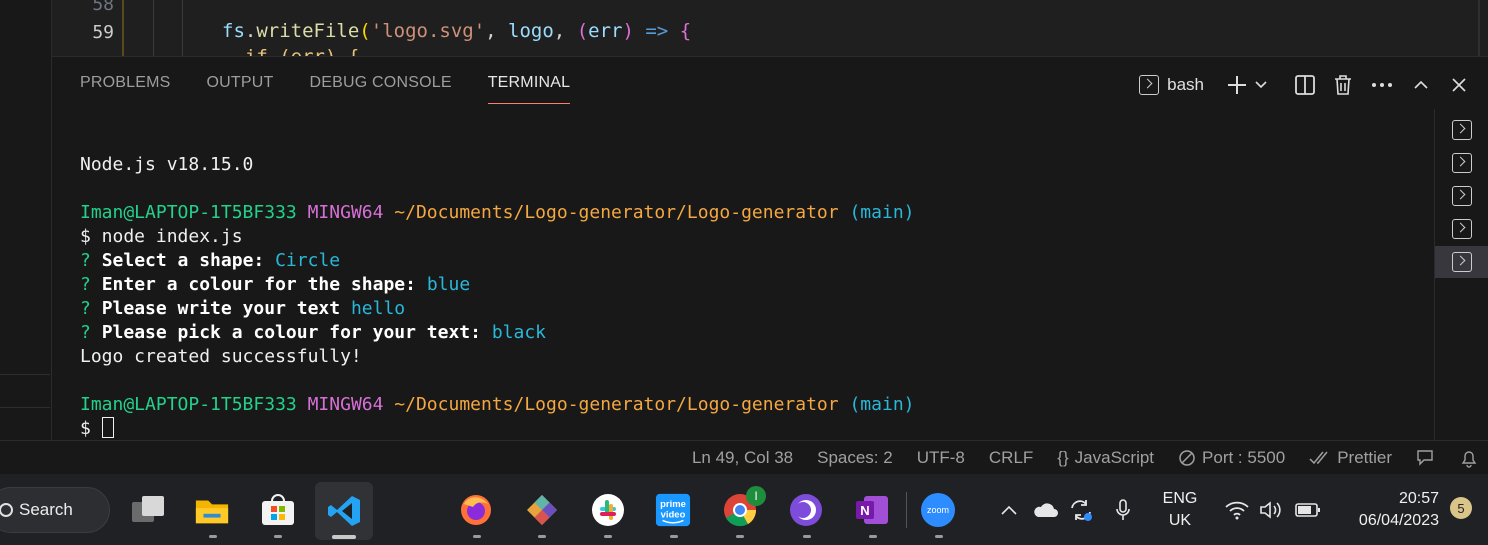  Describe the element at coordinates (1271, 509) in the screenshot. I see `volume-tray` at that location.